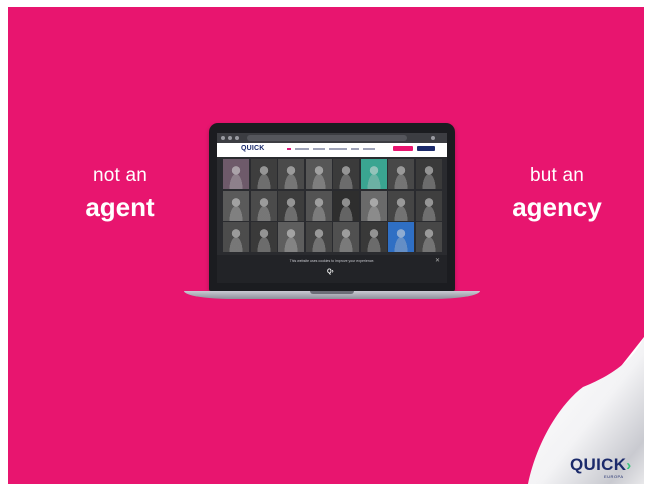  Describe the element at coordinates (614, 476) in the screenshot. I see `brand-sub: EUROPA` at that location.